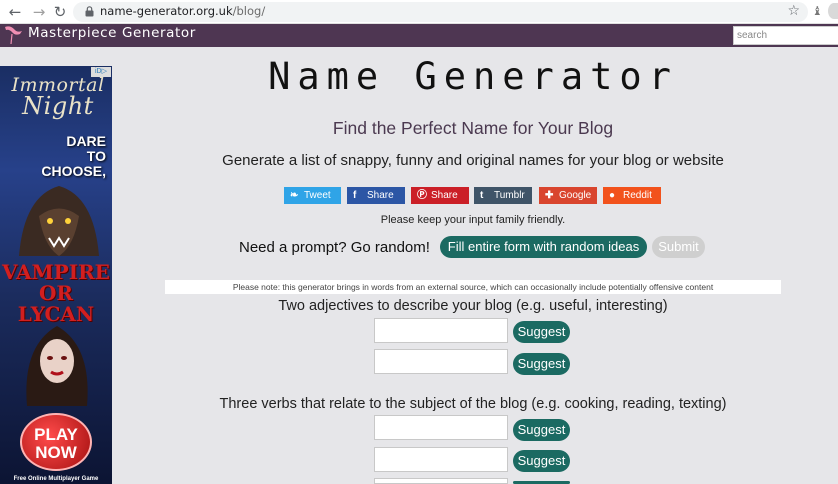 This screenshot has height=484, width=838. What do you see at coordinates (833, 11) in the screenshot?
I see `profile-avatar` at bounding box center [833, 11].